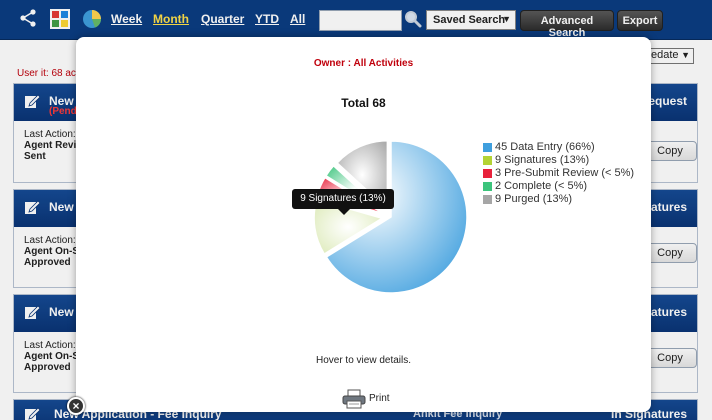  I want to click on printer-icon, so click(354, 399).